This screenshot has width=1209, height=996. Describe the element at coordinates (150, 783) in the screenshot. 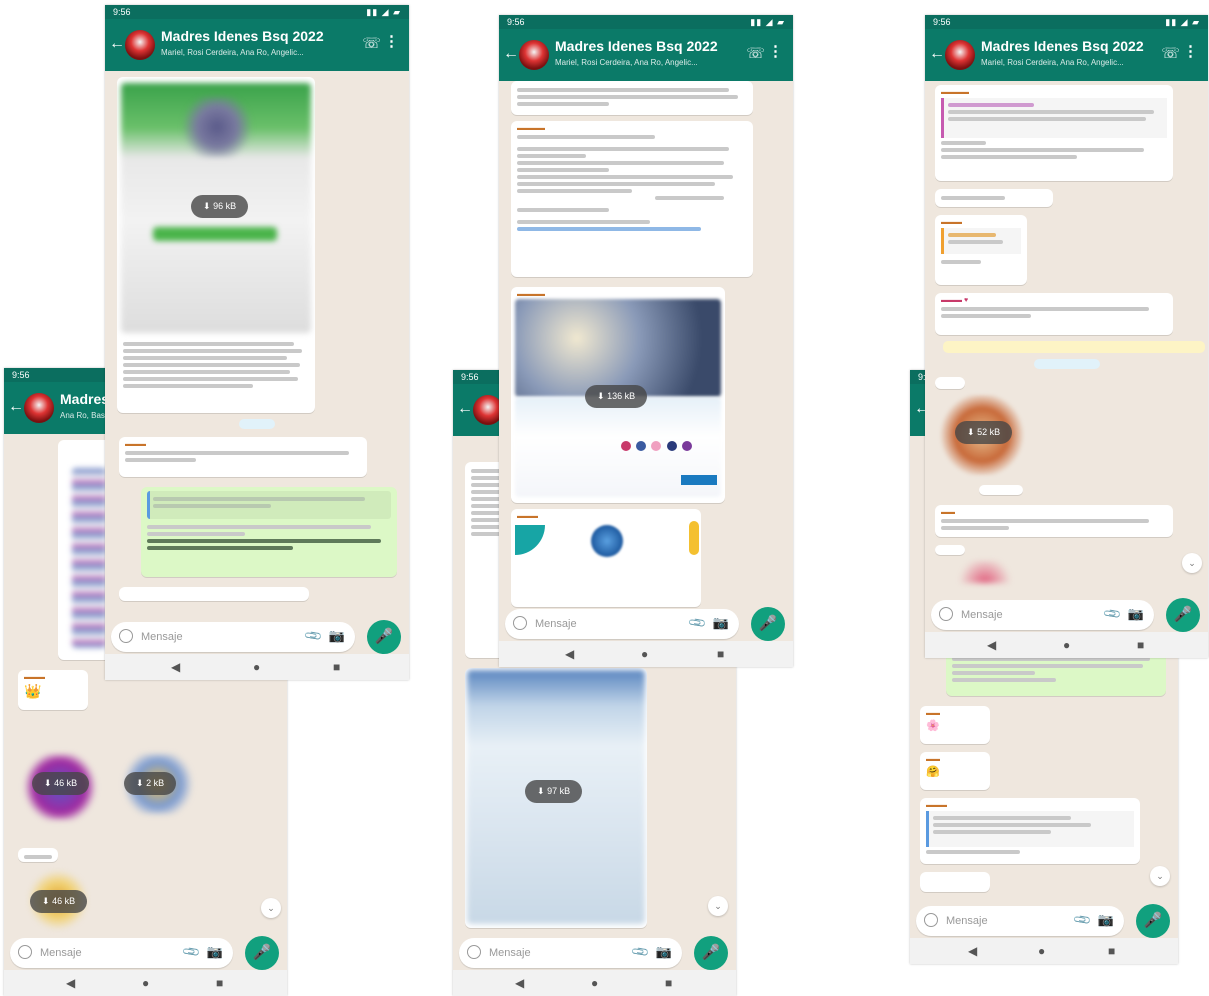

I see `download-button: ⬇ 2 kB` at that location.